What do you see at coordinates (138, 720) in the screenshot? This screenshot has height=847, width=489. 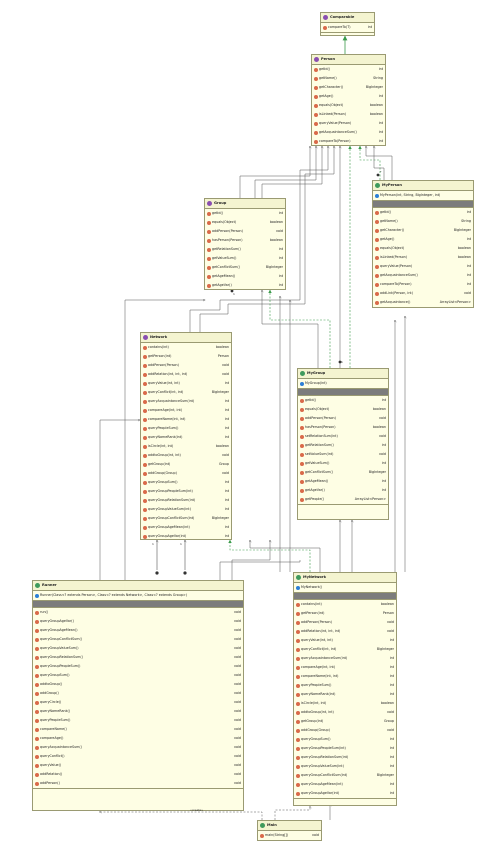 I see `method-row: queryPeopleSum() void` at bounding box center [138, 720].